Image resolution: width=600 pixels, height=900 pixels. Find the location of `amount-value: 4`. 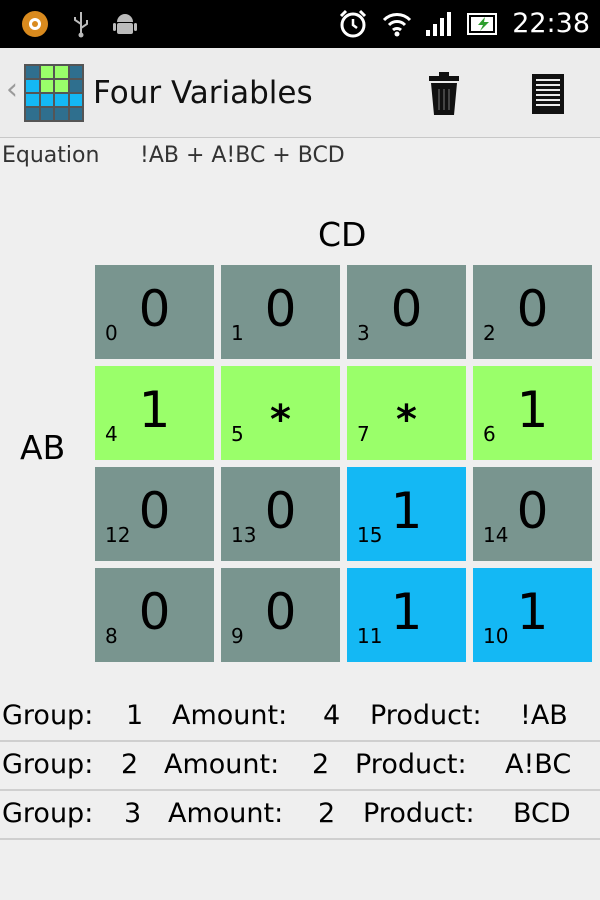

amount-value: 4 is located at coordinates (332, 715).